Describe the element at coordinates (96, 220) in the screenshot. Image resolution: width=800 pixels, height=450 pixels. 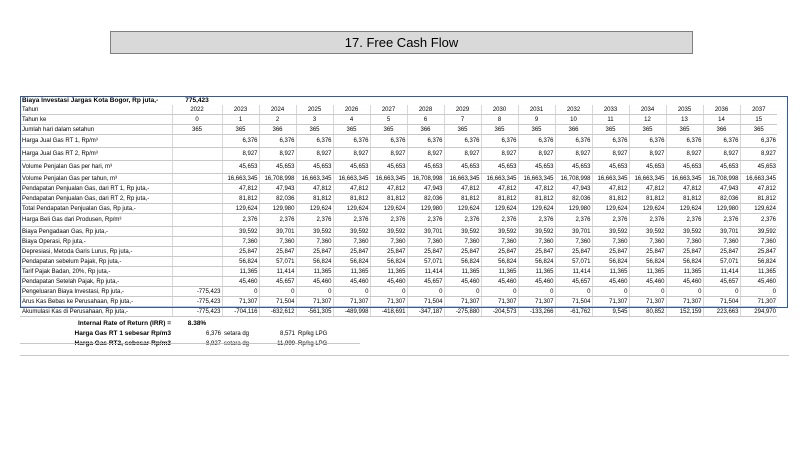
I see `row-label: Harga Beli Gas dari Produsen, Rp/m³` at that location.